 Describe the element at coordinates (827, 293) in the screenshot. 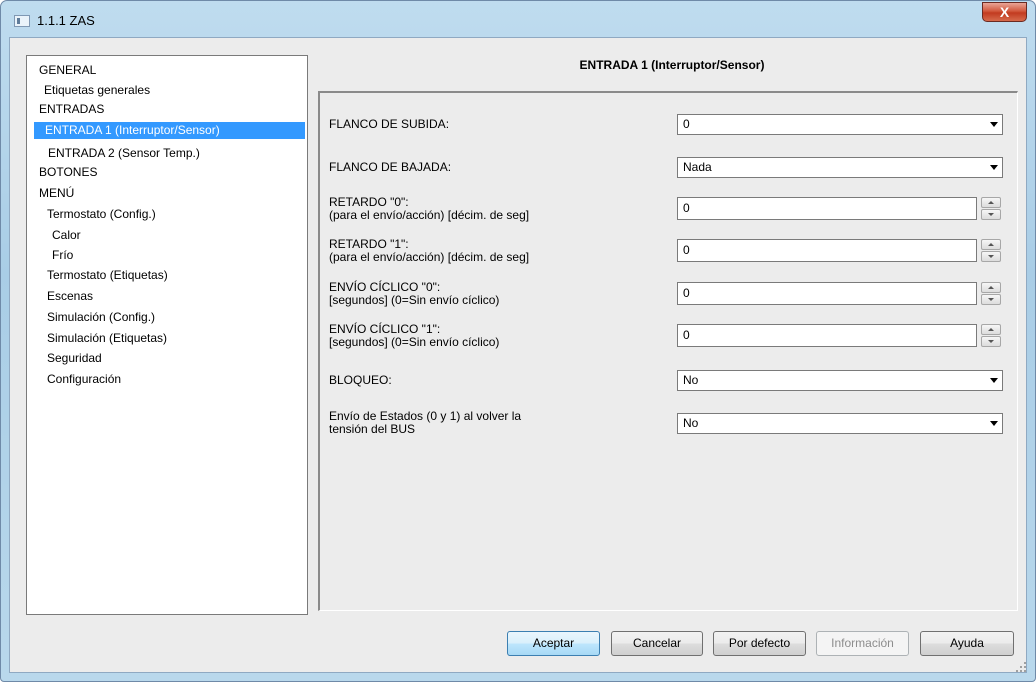

I see `envio-ciclico-0-input: 0` at that location.